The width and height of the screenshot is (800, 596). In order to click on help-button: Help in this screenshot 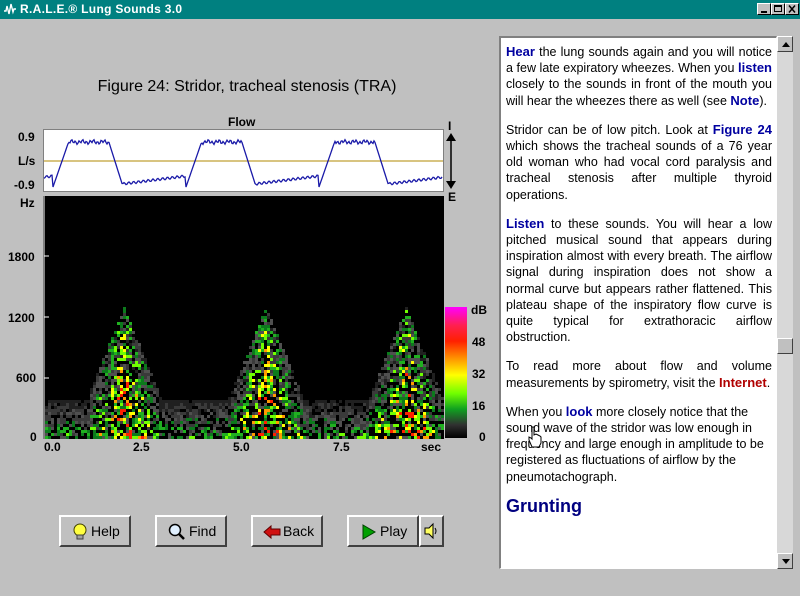, I will do `click(95, 531)`.